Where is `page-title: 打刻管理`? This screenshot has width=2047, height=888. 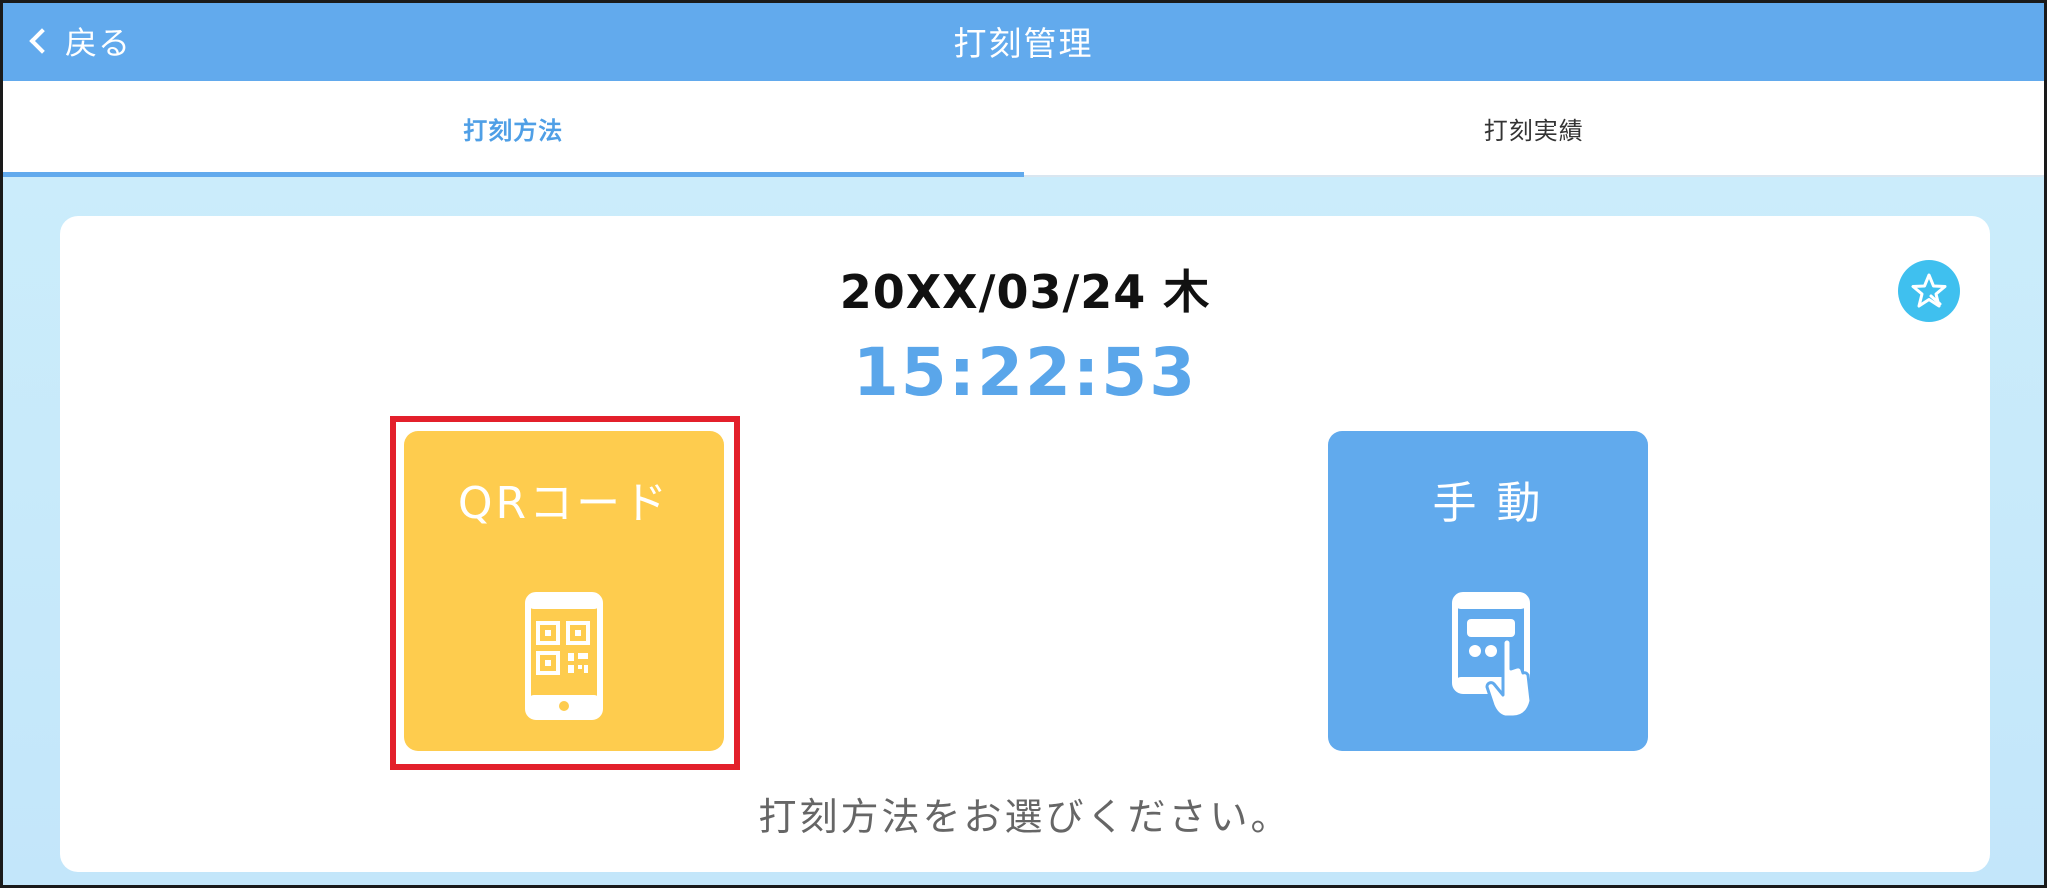
page-title: 打刻管理 is located at coordinates (1023, 43).